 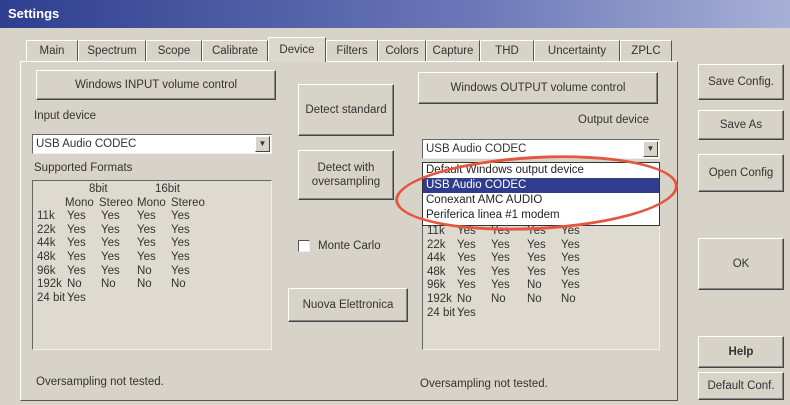 I want to click on input-volume-button: Windows INPUT volume control, so click(x=156, y=85).